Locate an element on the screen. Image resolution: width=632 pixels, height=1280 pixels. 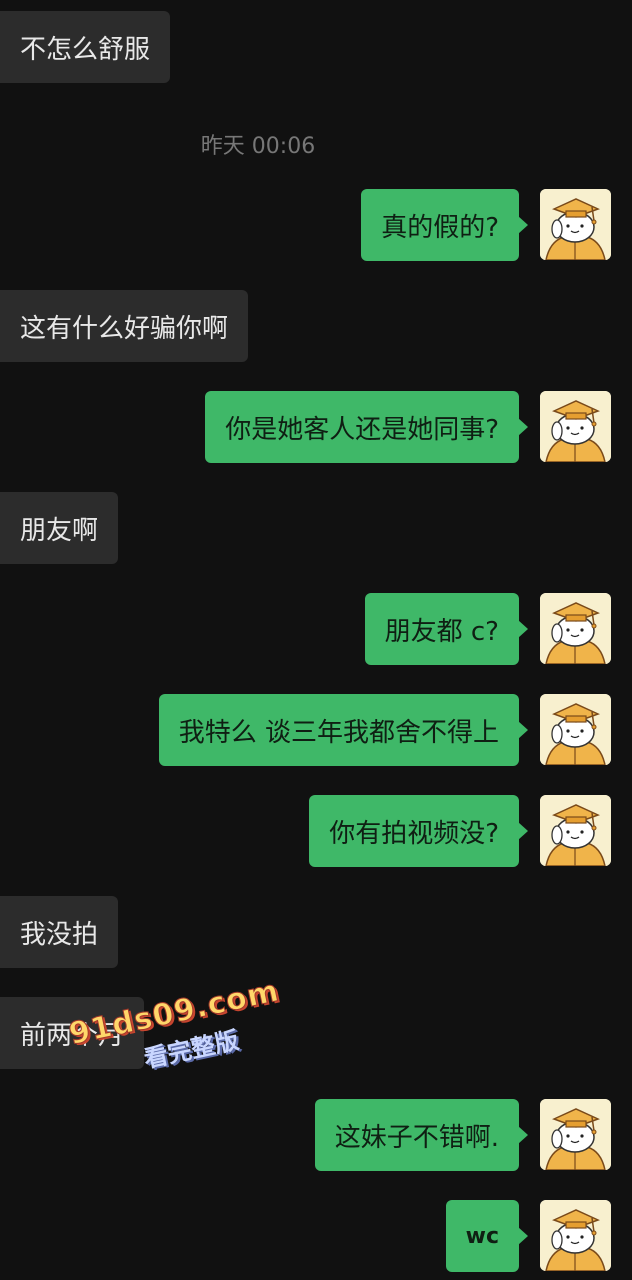
received-message-bubble: 朋友啊 is located at coordinates (59, 528).